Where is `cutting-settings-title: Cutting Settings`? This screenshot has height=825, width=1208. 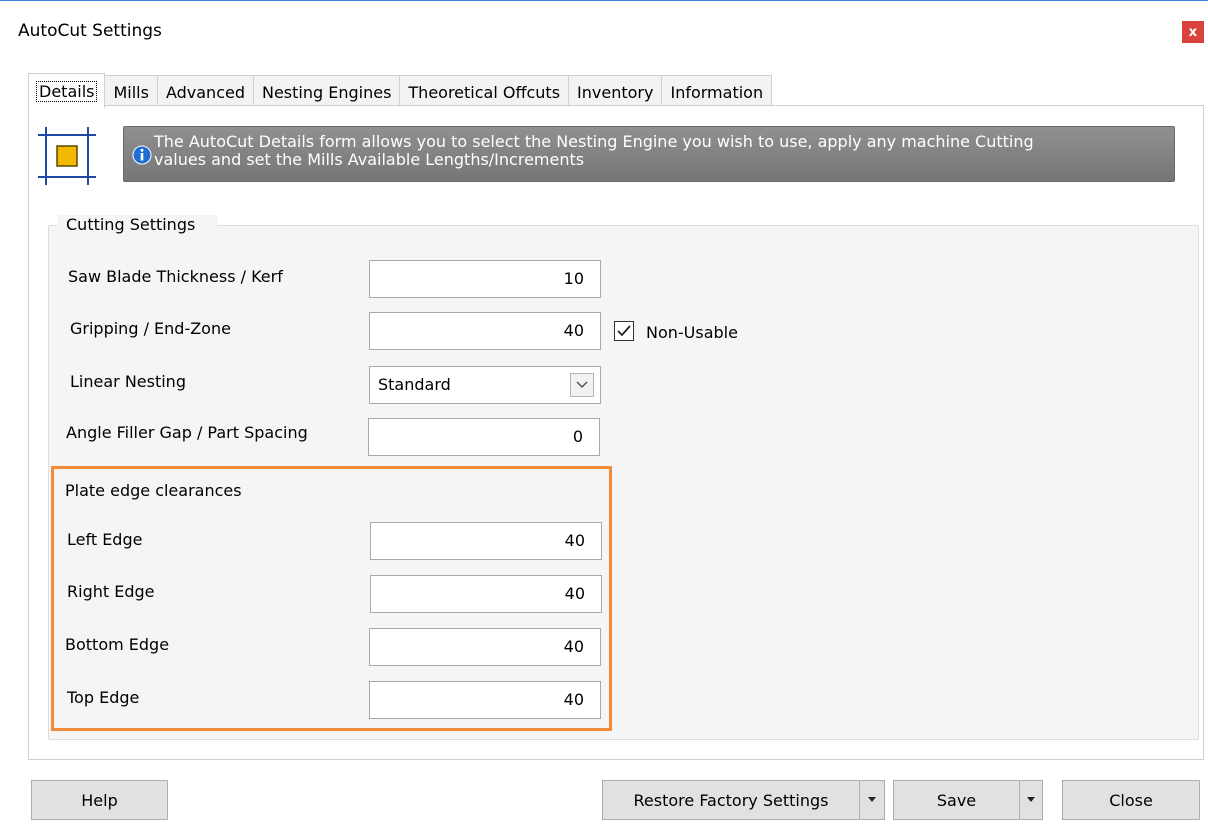
cutting-settings-title: Cutting Settings is located at coordinates (131, 224).